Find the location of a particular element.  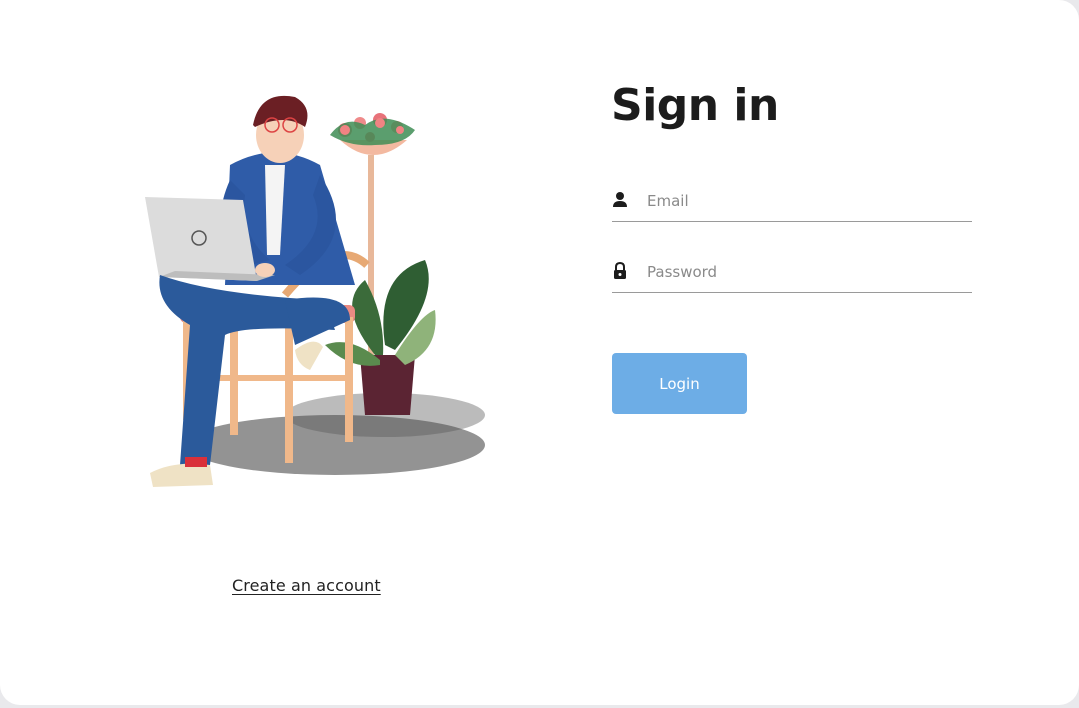

login-button: Login is located at coordinates (679, 383).